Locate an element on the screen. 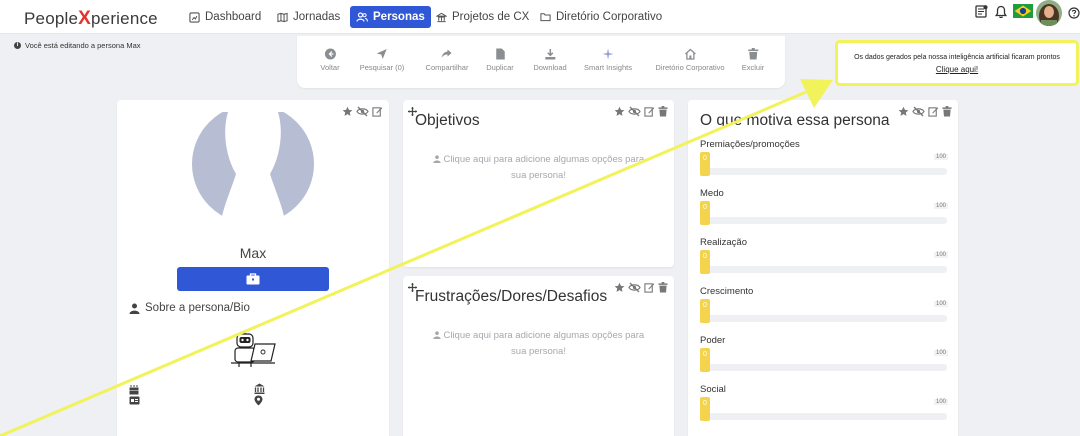 The width and height of the screenshot is (1080, 436). voltar-button: Voltar is located at coordinates (330, 60).